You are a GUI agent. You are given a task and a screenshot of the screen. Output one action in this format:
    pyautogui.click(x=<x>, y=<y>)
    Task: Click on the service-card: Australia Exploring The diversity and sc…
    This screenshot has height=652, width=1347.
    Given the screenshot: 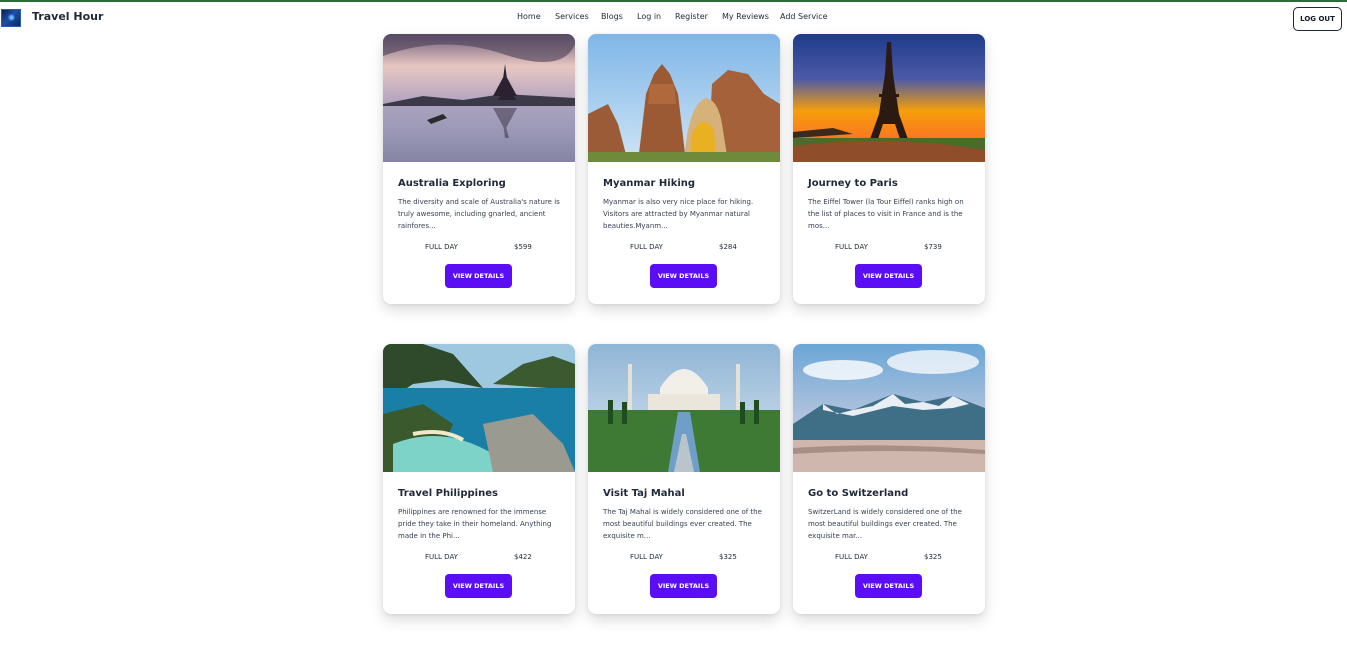 What is the action you would take?
    pyautogui.click(x=479, y=169)
    